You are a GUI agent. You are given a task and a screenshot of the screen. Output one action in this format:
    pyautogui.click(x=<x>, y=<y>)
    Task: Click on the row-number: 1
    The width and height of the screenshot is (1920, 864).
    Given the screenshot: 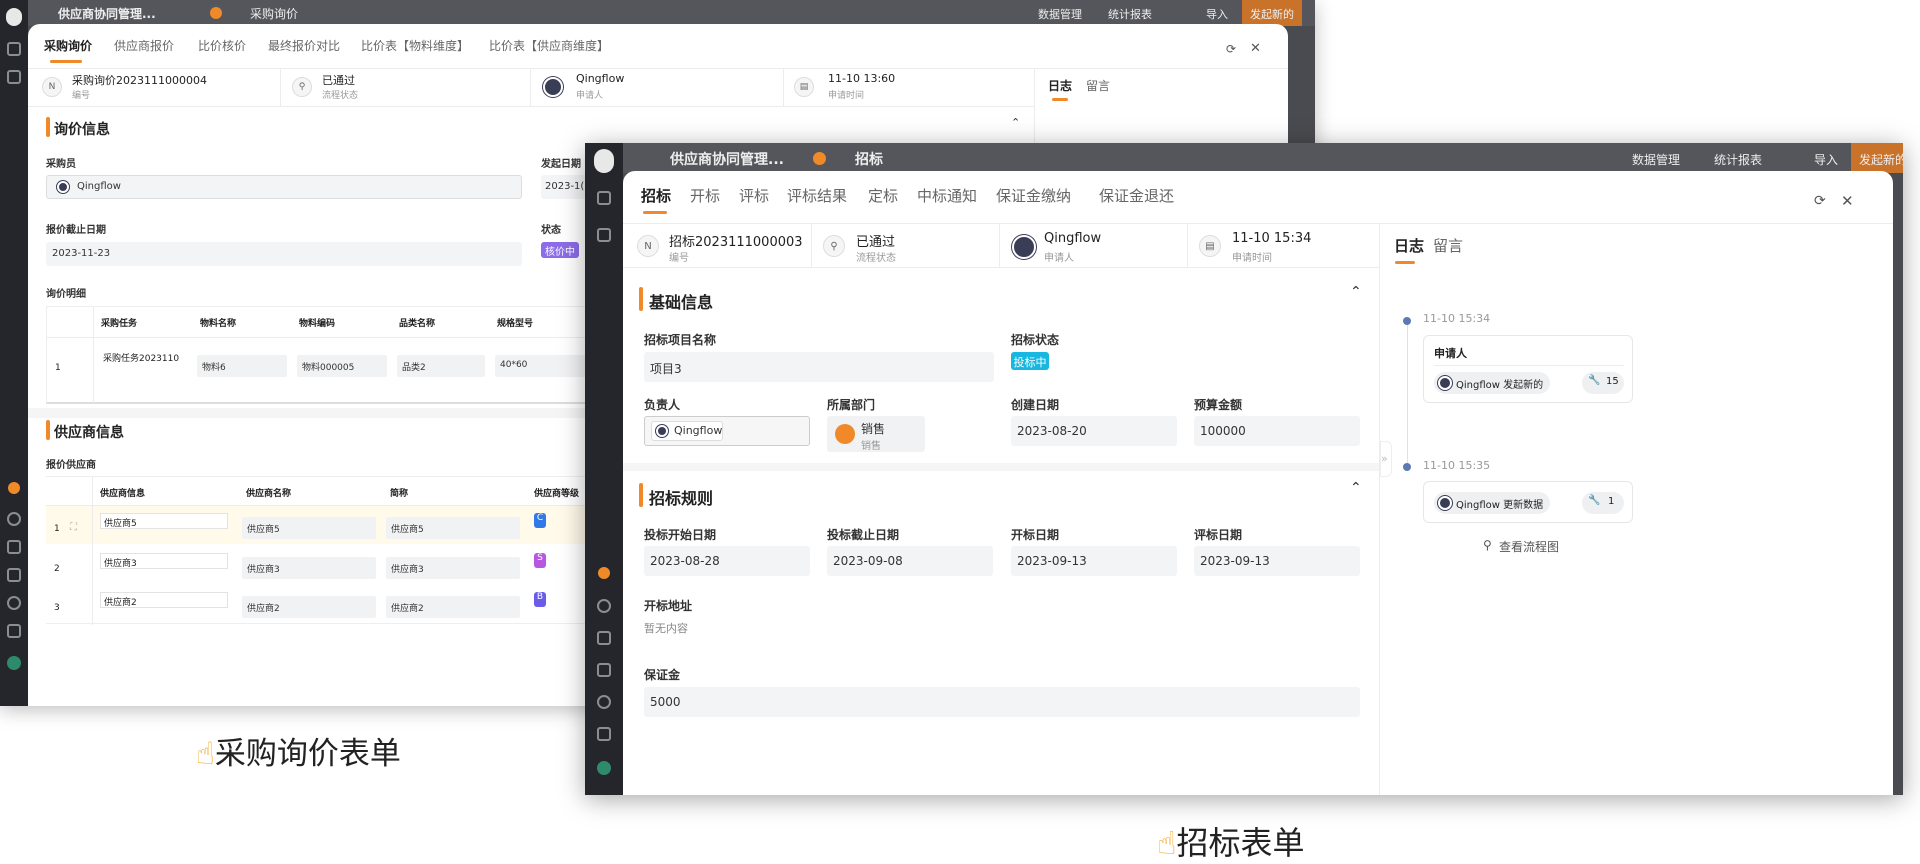 What is the action you would take?
    pyautogui.click(x=57, y=529)
    